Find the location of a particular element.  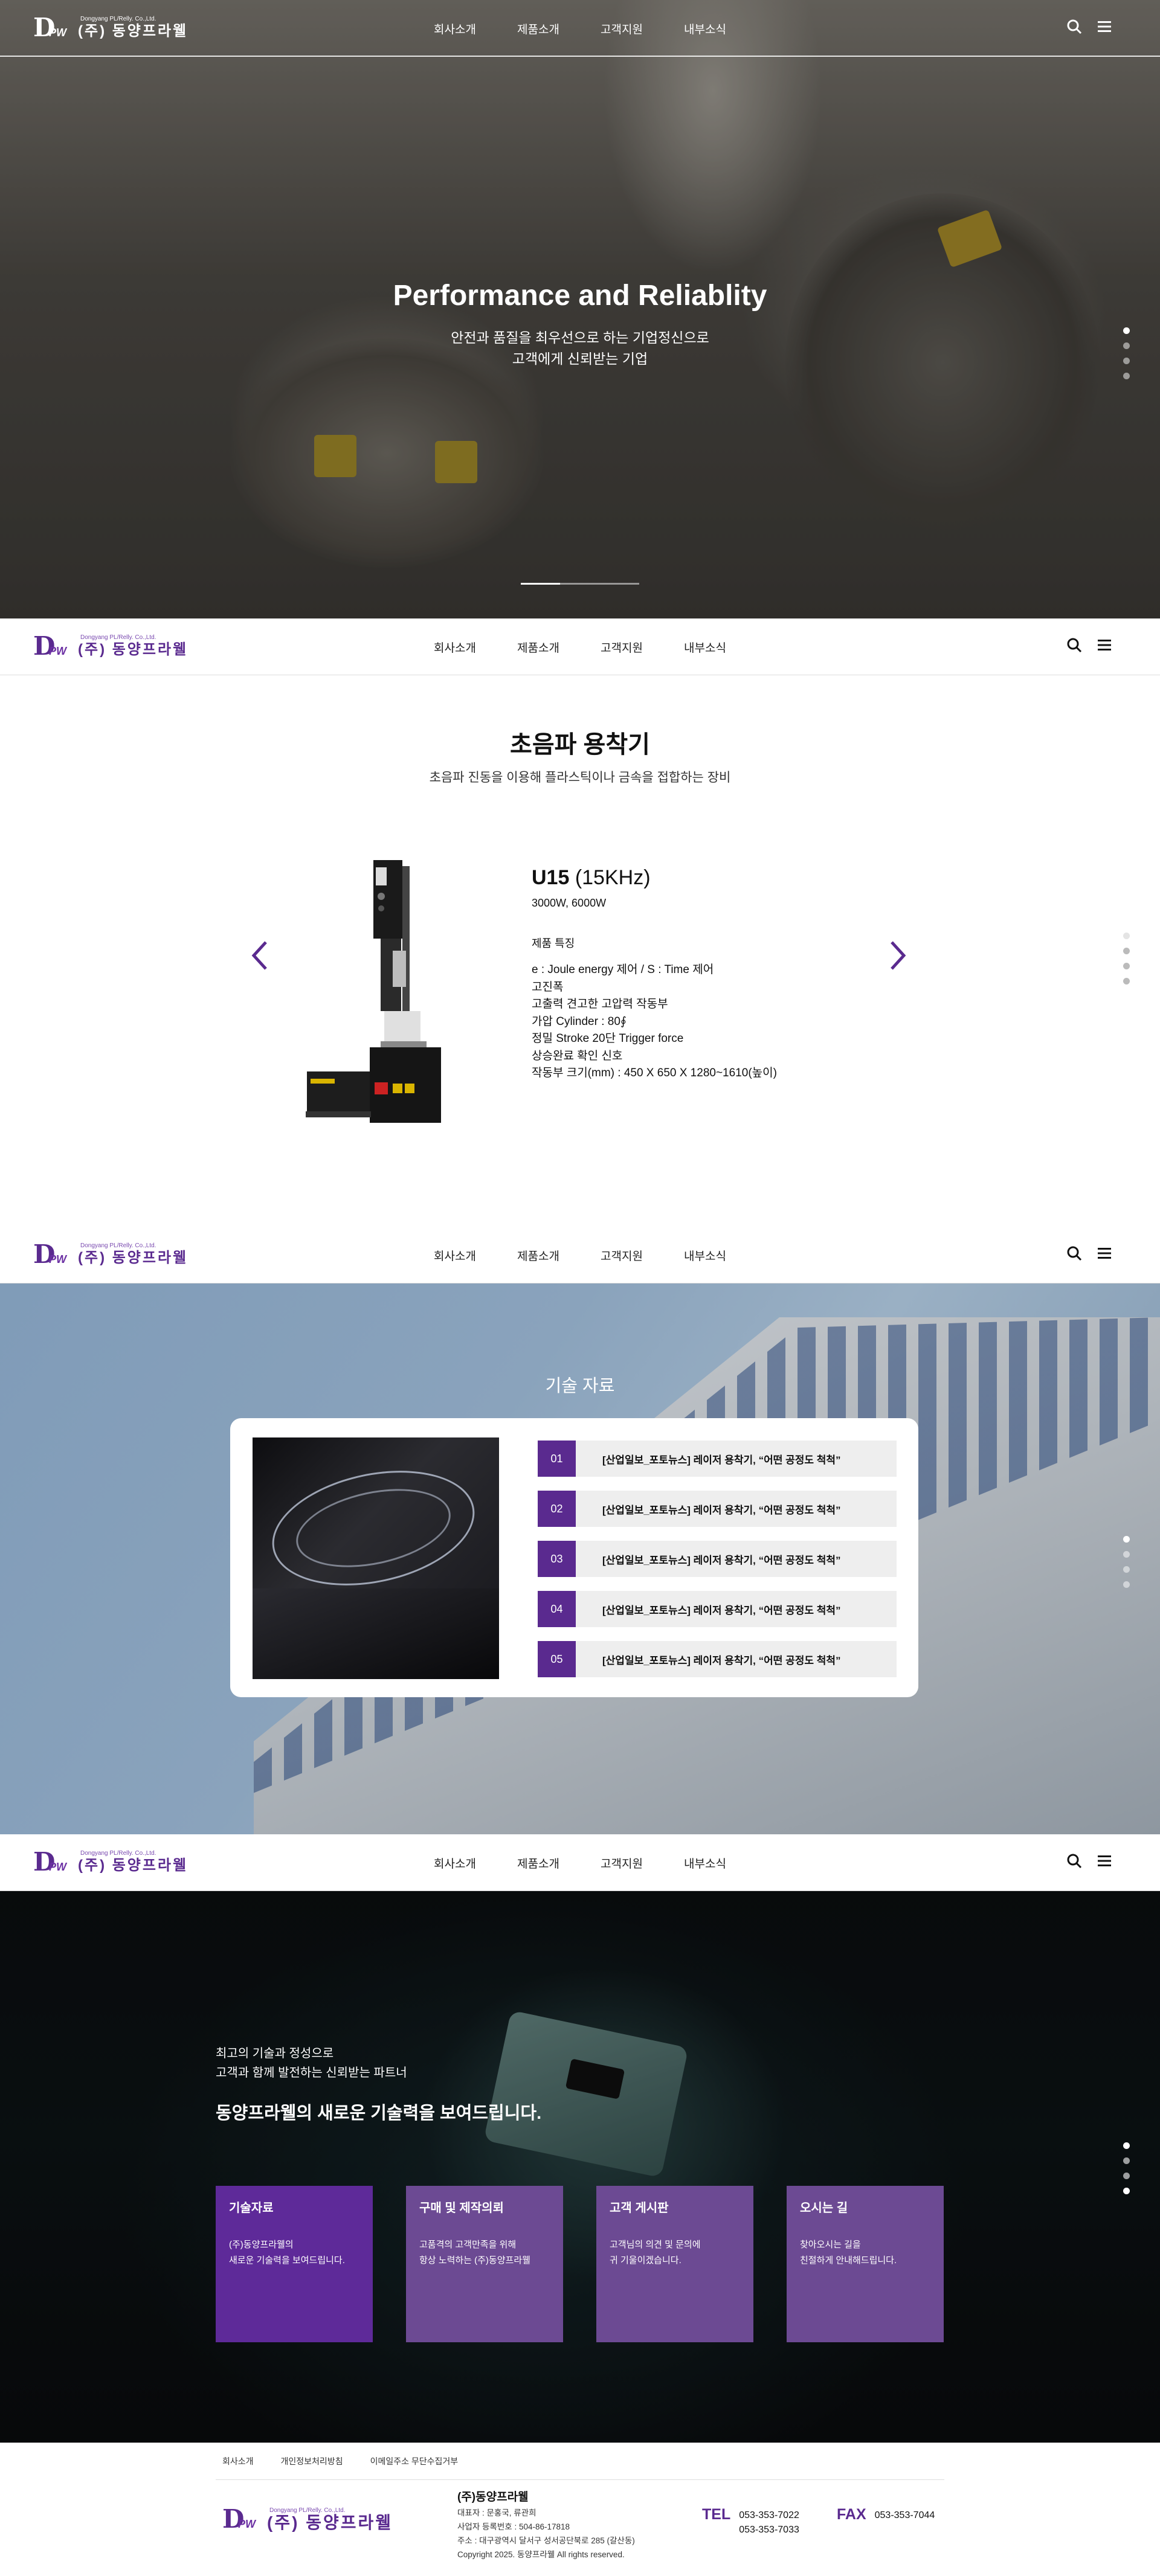

feature-item: 작동부 크기(mm) : 450 X 650 X 1280~1610(높이) is located at coordinates (654, 1073).